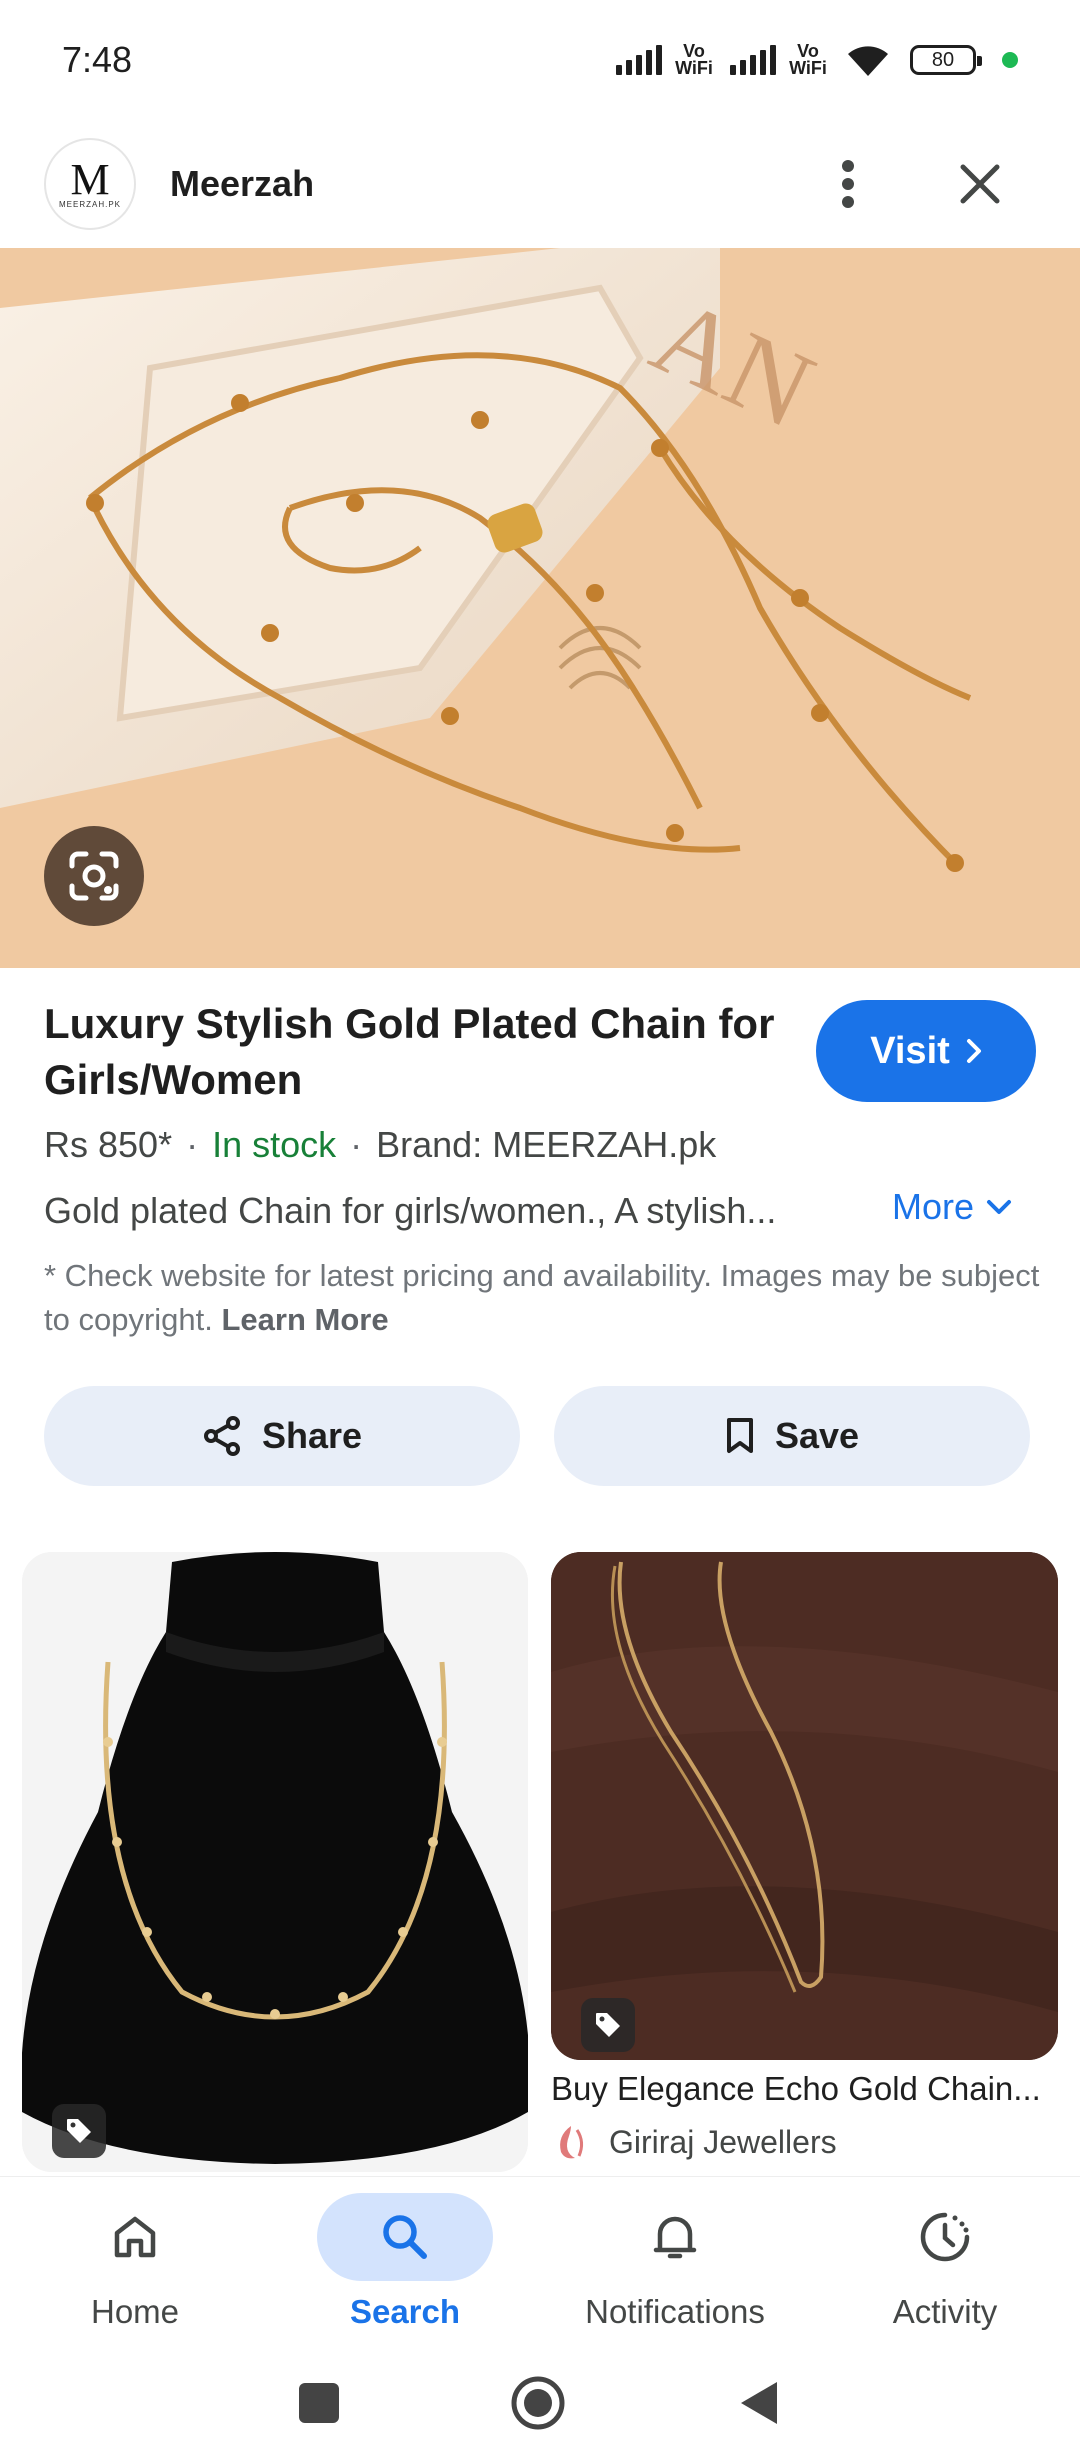 This screenshot has height=2460, width=1080. I want to click on gold-chain-on-fabric-image, so click(804, 1806).